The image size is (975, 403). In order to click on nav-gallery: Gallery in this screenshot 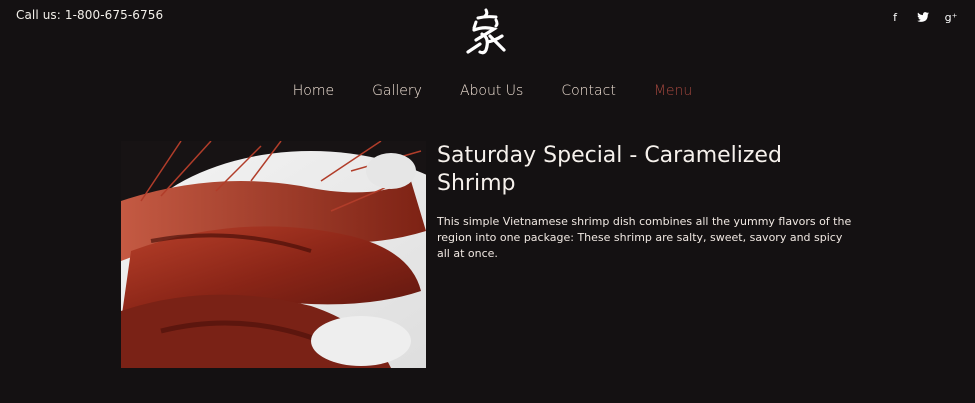, I will do `click(397, 91)`.